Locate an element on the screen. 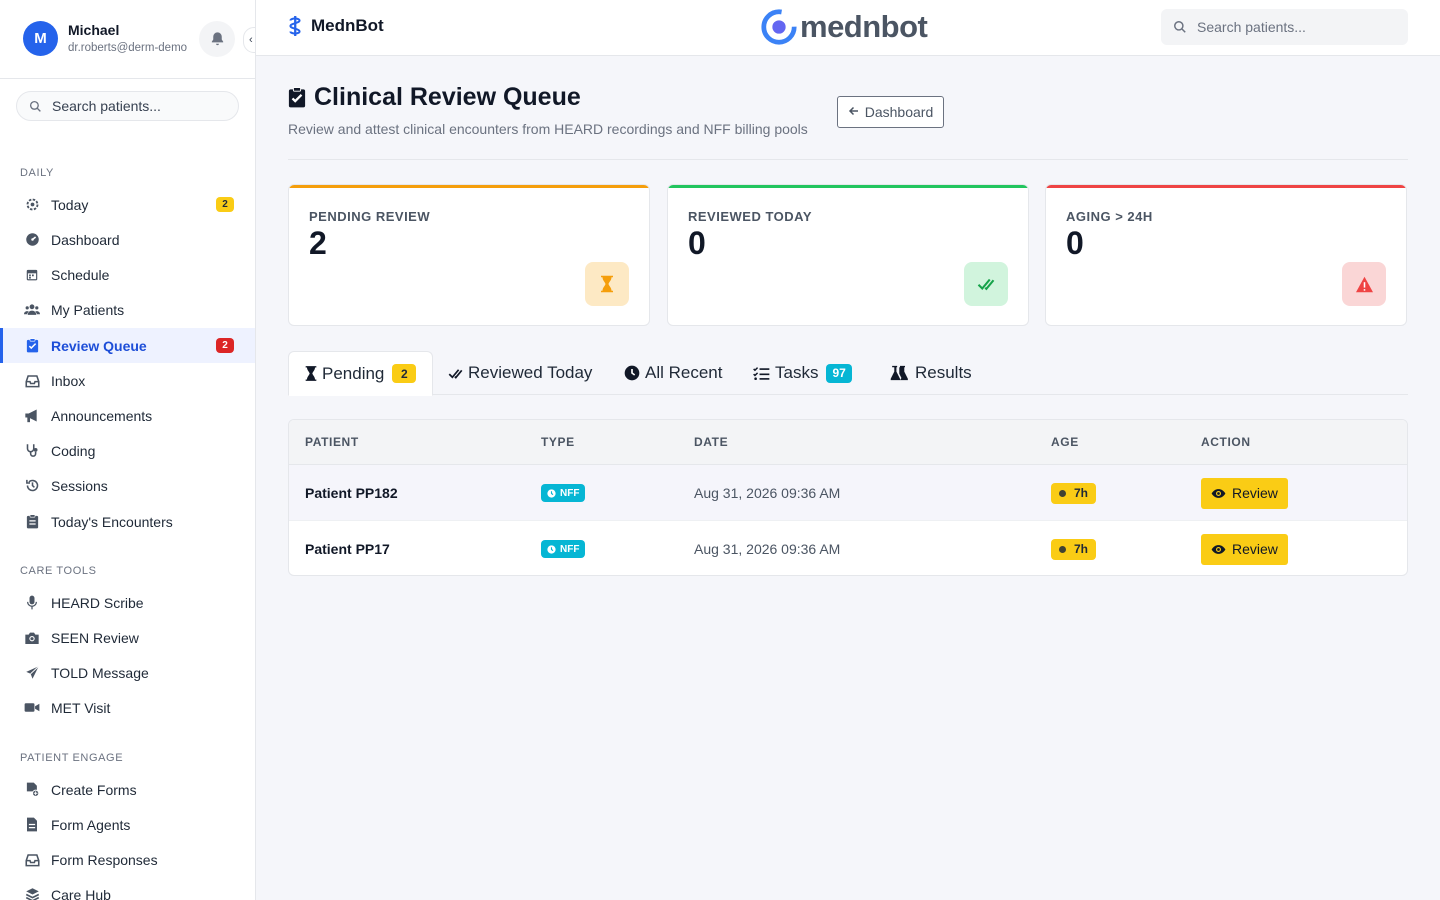  dashboard-button-label: Dashboard is located at coordinates (899, 112).